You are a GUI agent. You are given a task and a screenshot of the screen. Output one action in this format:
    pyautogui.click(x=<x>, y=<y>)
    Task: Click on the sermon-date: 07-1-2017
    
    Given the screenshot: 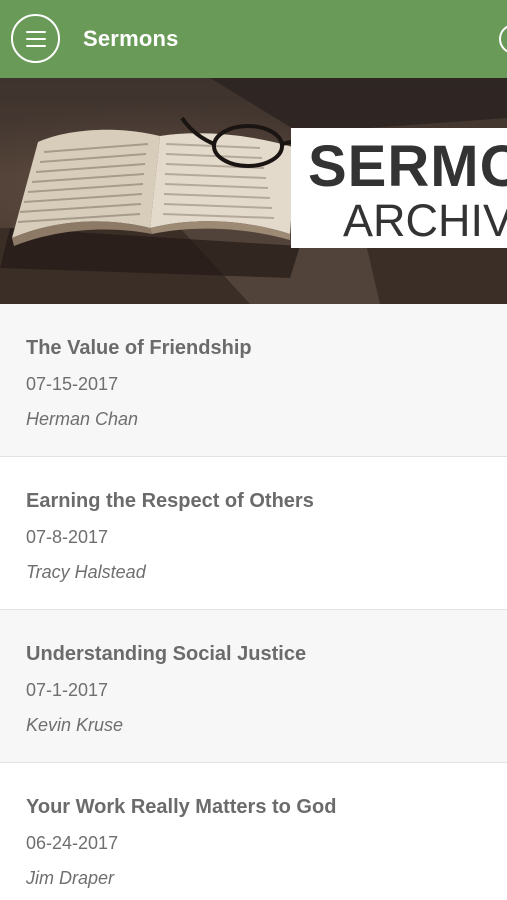 What is the action you would take?
    pyautogui.click(x=67, y=690)
    